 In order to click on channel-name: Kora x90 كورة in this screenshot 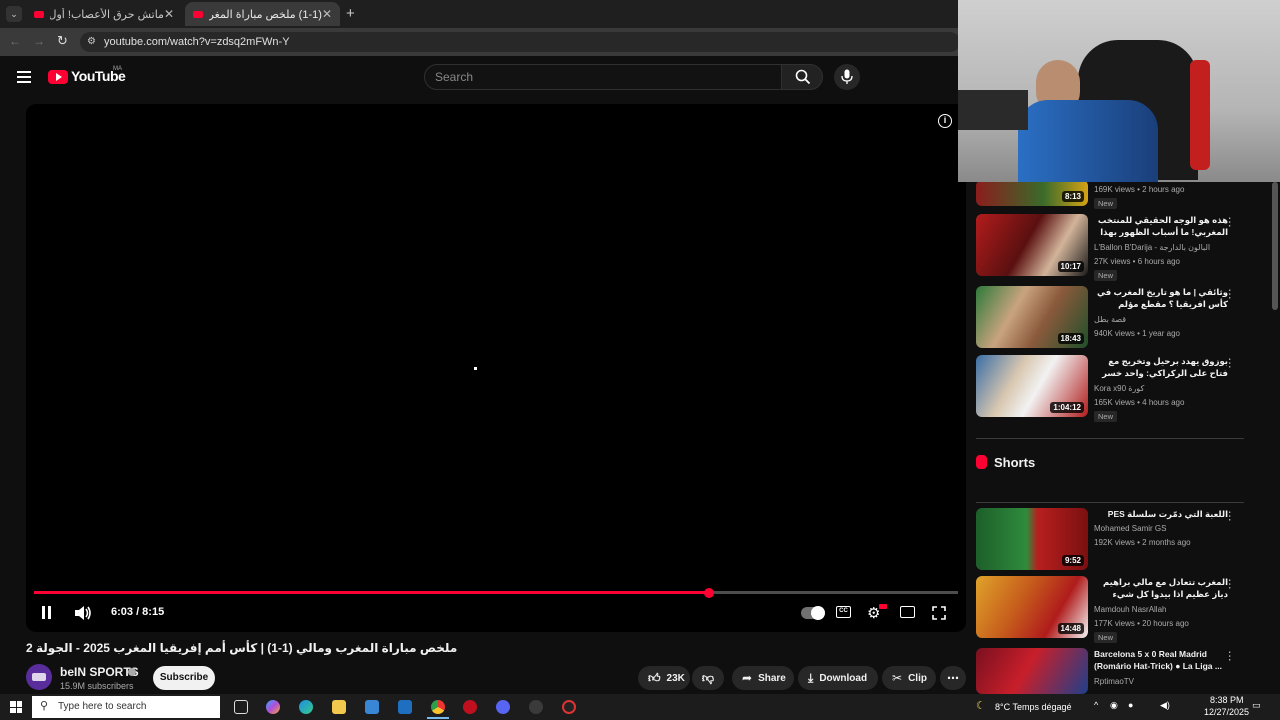, I will do `click(1119, 388)`.